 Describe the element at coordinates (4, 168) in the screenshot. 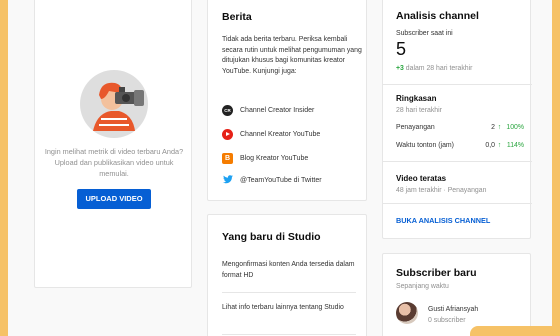

I see `left-edge-band` at that location.